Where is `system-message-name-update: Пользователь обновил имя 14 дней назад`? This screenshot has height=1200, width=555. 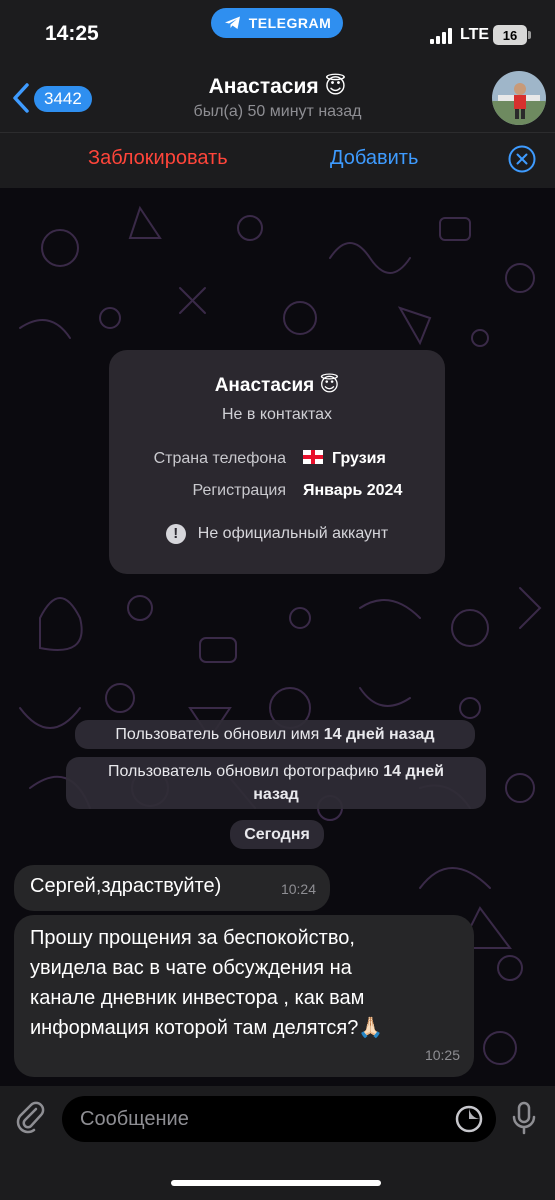 system-message-name-update: Пользователь обновил имя 14 дней назад is located at coordinates (275, 734).